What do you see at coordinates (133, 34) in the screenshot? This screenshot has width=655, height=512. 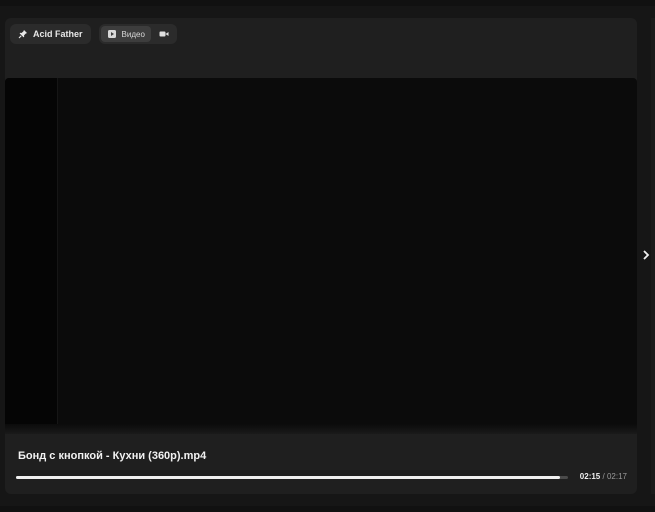 I see `tab-video-label: Видео` at bounding box center [133, 34].